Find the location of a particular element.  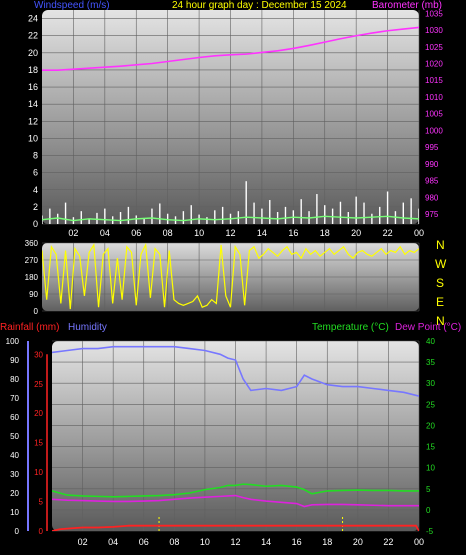

barometer-tick-label: 1005 is located at coordinates (434, 114).